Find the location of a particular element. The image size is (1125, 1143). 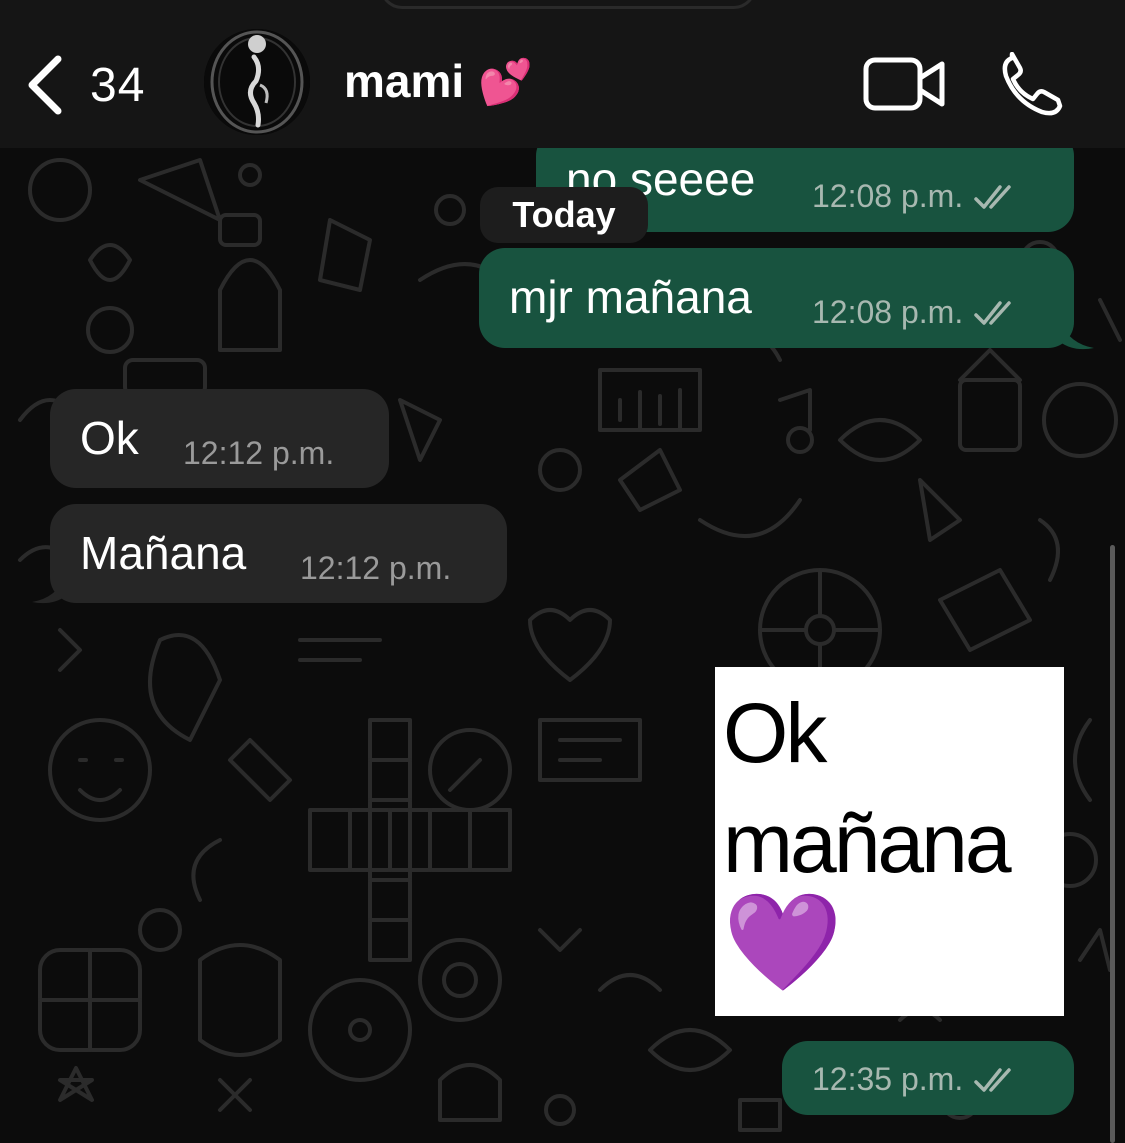

avatar-image is located at coordinates (257, 82).